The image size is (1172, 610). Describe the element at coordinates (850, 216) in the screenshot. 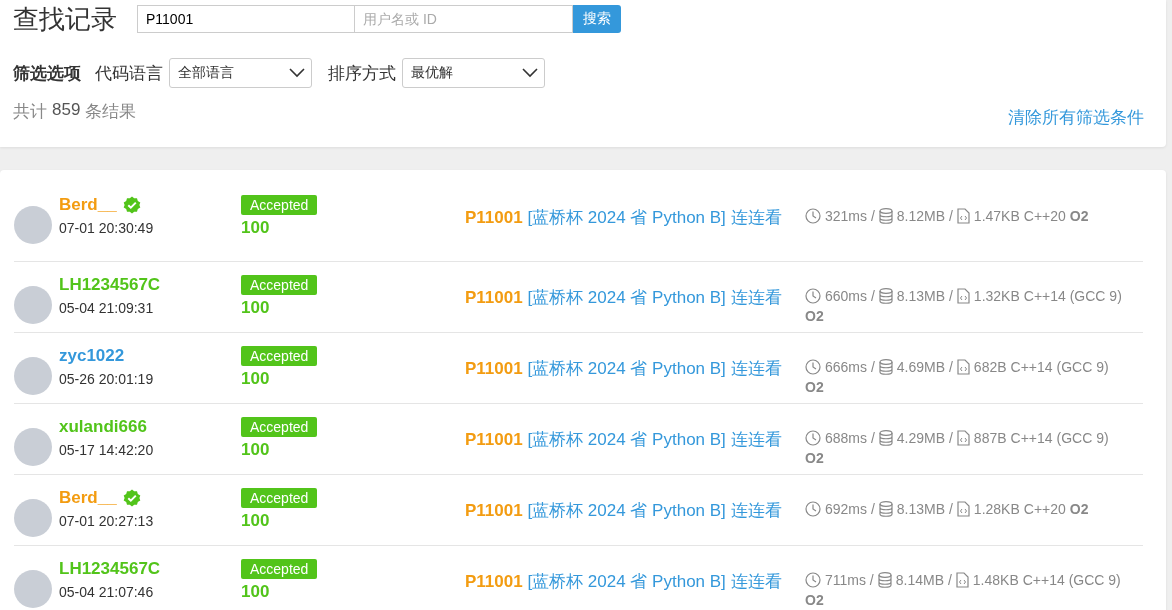

I see `time-used: 321ms /` at that location.